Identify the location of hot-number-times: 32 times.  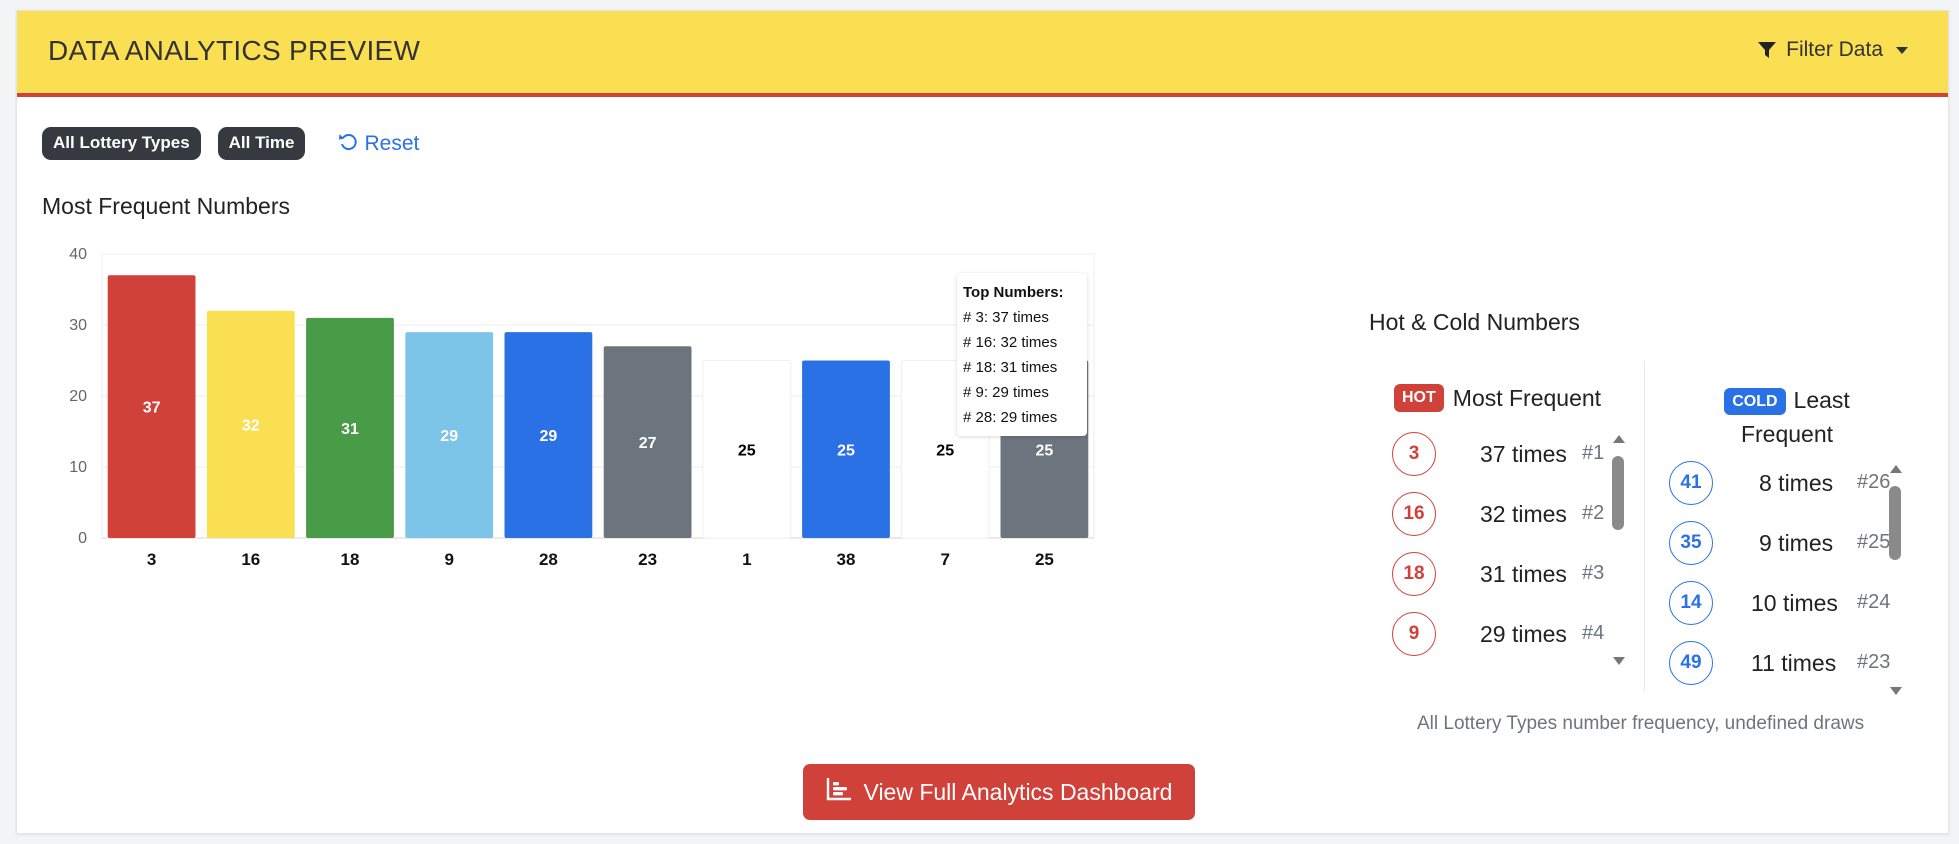
(1523, 514).